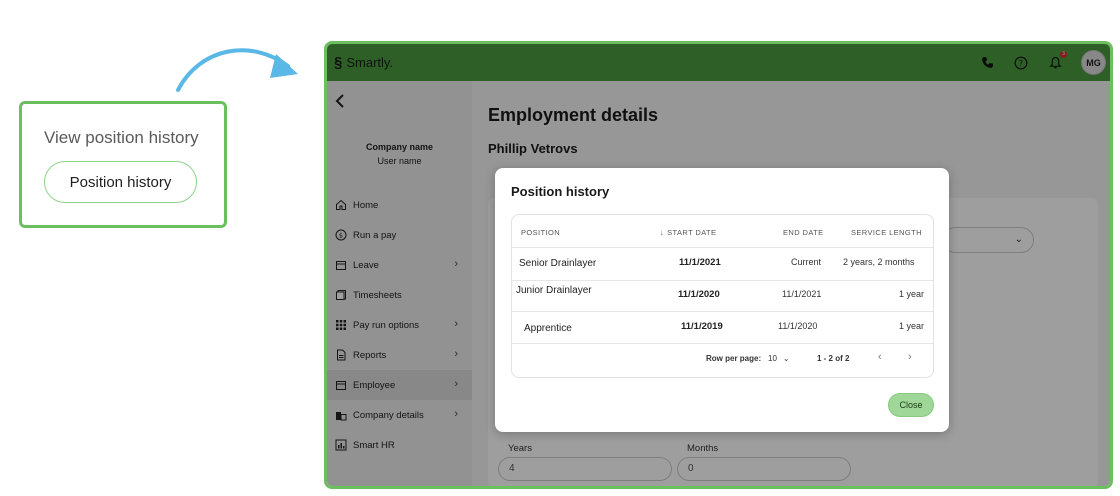 The width and height of the screenshot is (1120, 496). Describe the element at coordinates (548, 328) in the screenshot. I see `row-3-position: Apprentice` at that location.